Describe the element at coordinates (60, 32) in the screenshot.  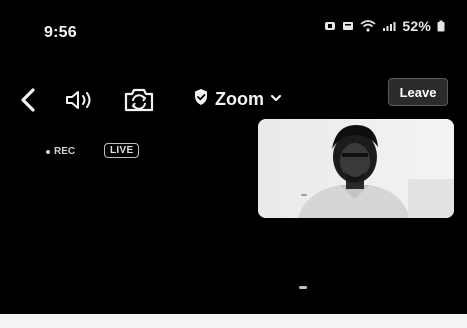
I see `status-time: 9:56` at that location.